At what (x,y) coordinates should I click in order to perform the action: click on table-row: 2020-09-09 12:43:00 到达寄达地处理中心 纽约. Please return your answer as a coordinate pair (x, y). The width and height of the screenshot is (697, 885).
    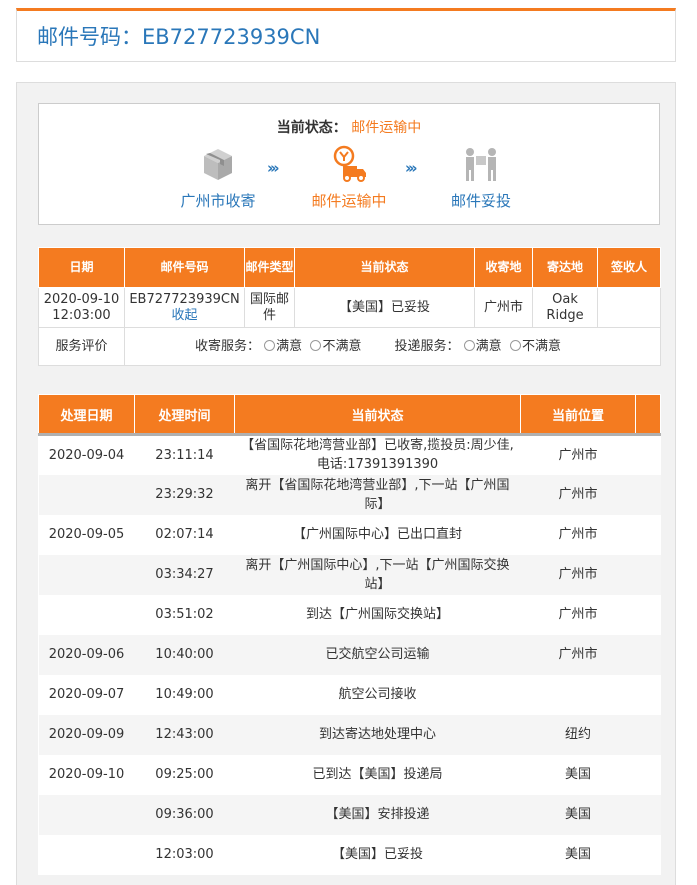
    Looking at the image, I should click on (349, 734).